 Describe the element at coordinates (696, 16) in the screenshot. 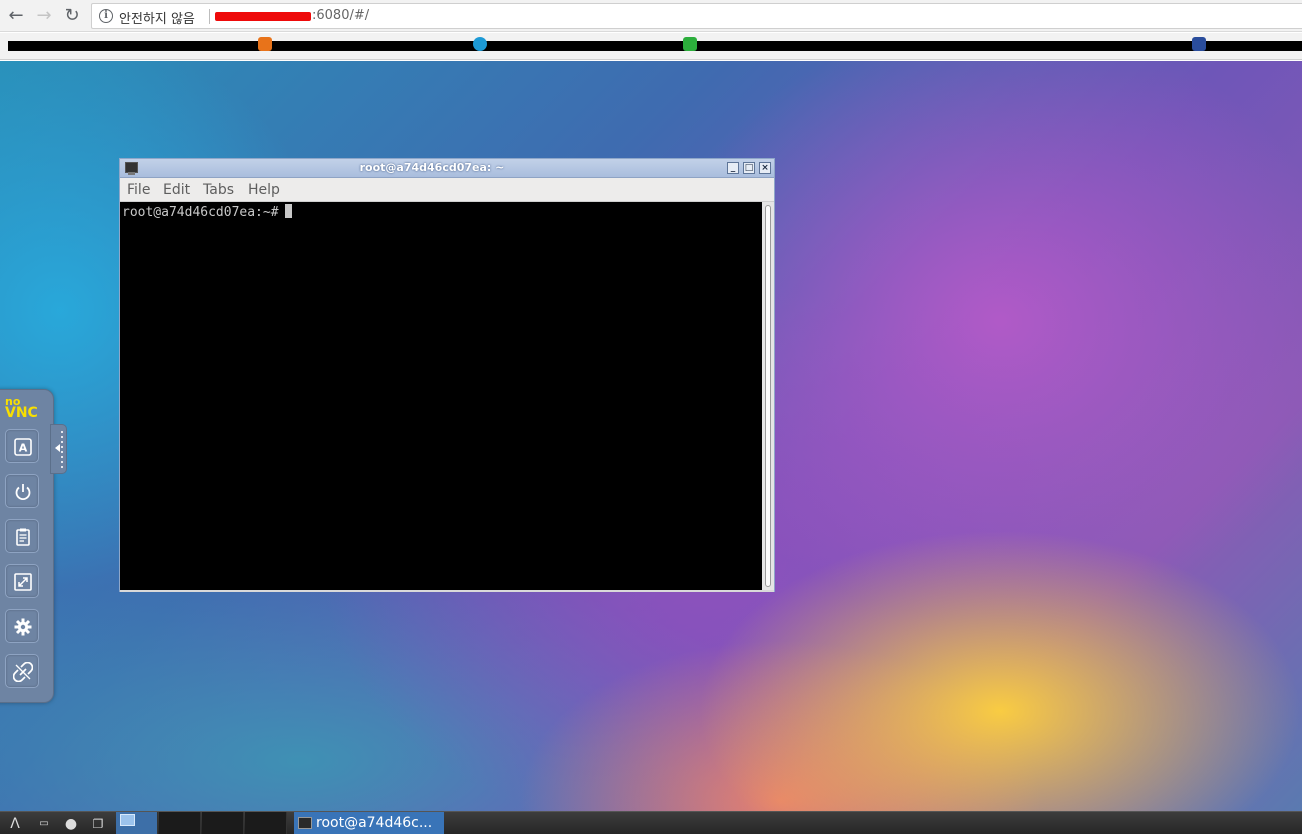

I see `address-bar: i 안전하지 않음 :6080/#/` at that location.